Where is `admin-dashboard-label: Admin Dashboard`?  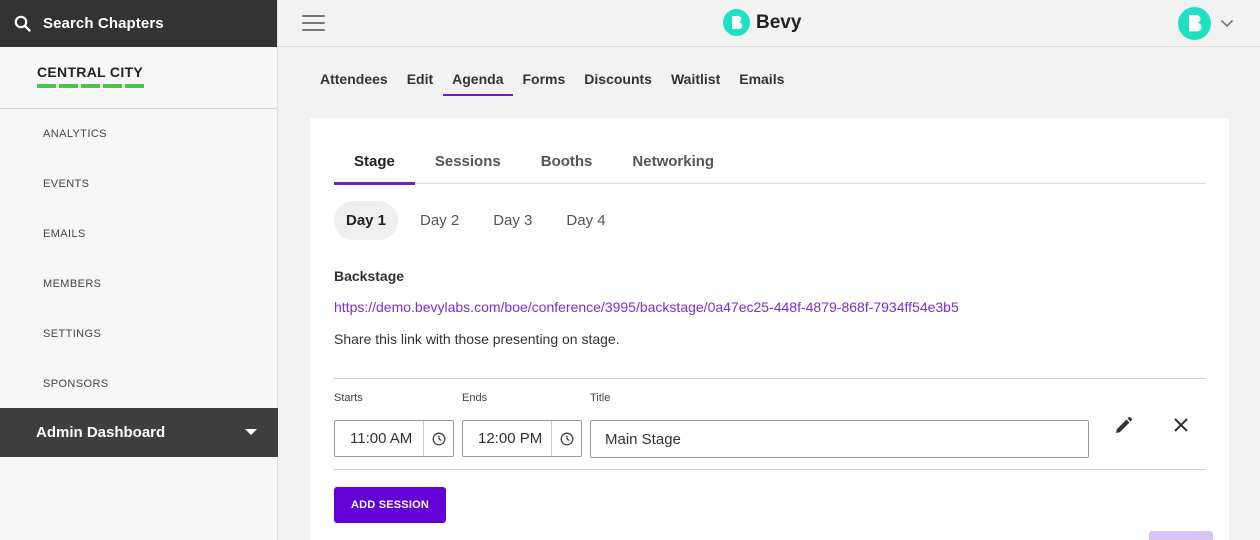
admin-dashboard-label: Admin Dashboard is located at coordinates (101, 432).